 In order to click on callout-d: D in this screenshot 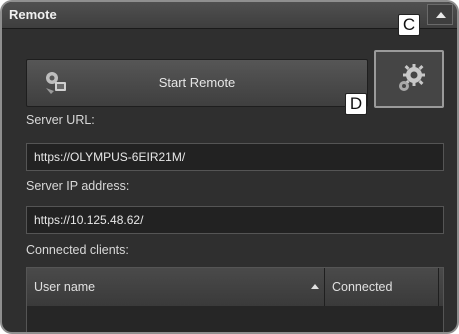, I will do `click(356, 104)`.